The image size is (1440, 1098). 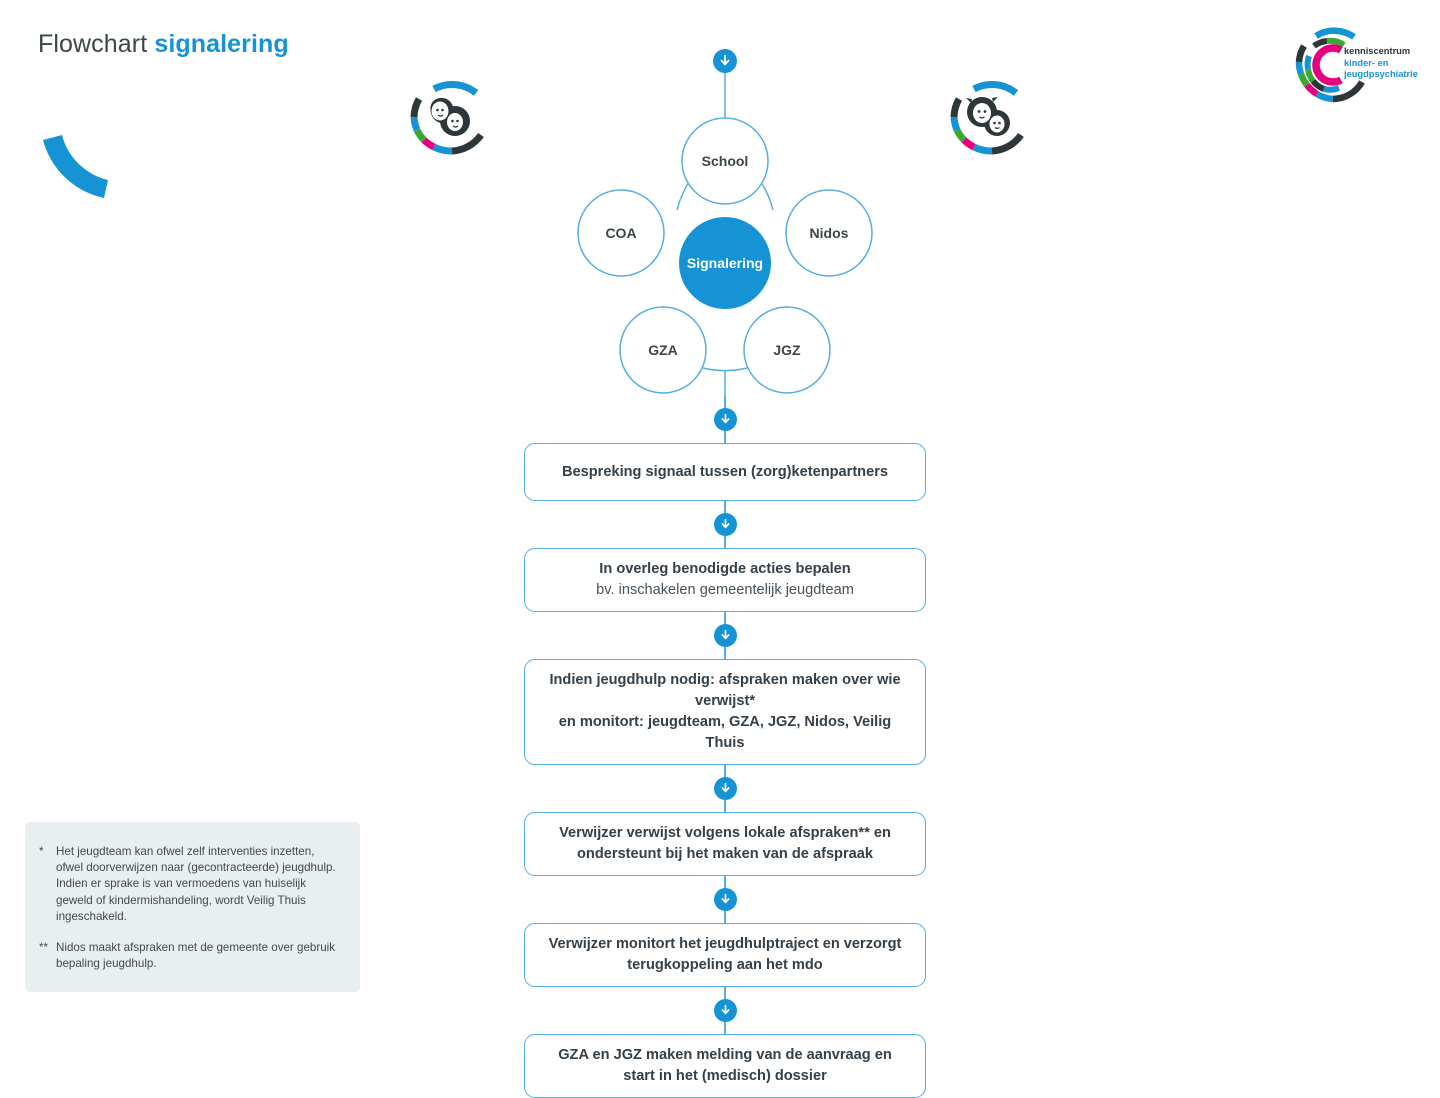 I want to click on hub-node-nidos: Nidos, so click(x=829, y=233).